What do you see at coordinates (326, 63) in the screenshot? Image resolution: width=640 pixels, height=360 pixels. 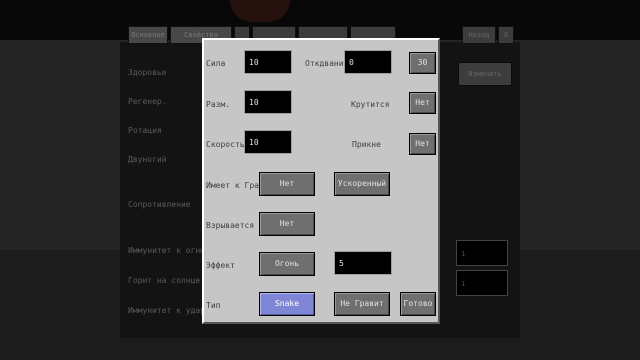 I see `label-cooldown: Откдвание` at bounding box center [326, 63].